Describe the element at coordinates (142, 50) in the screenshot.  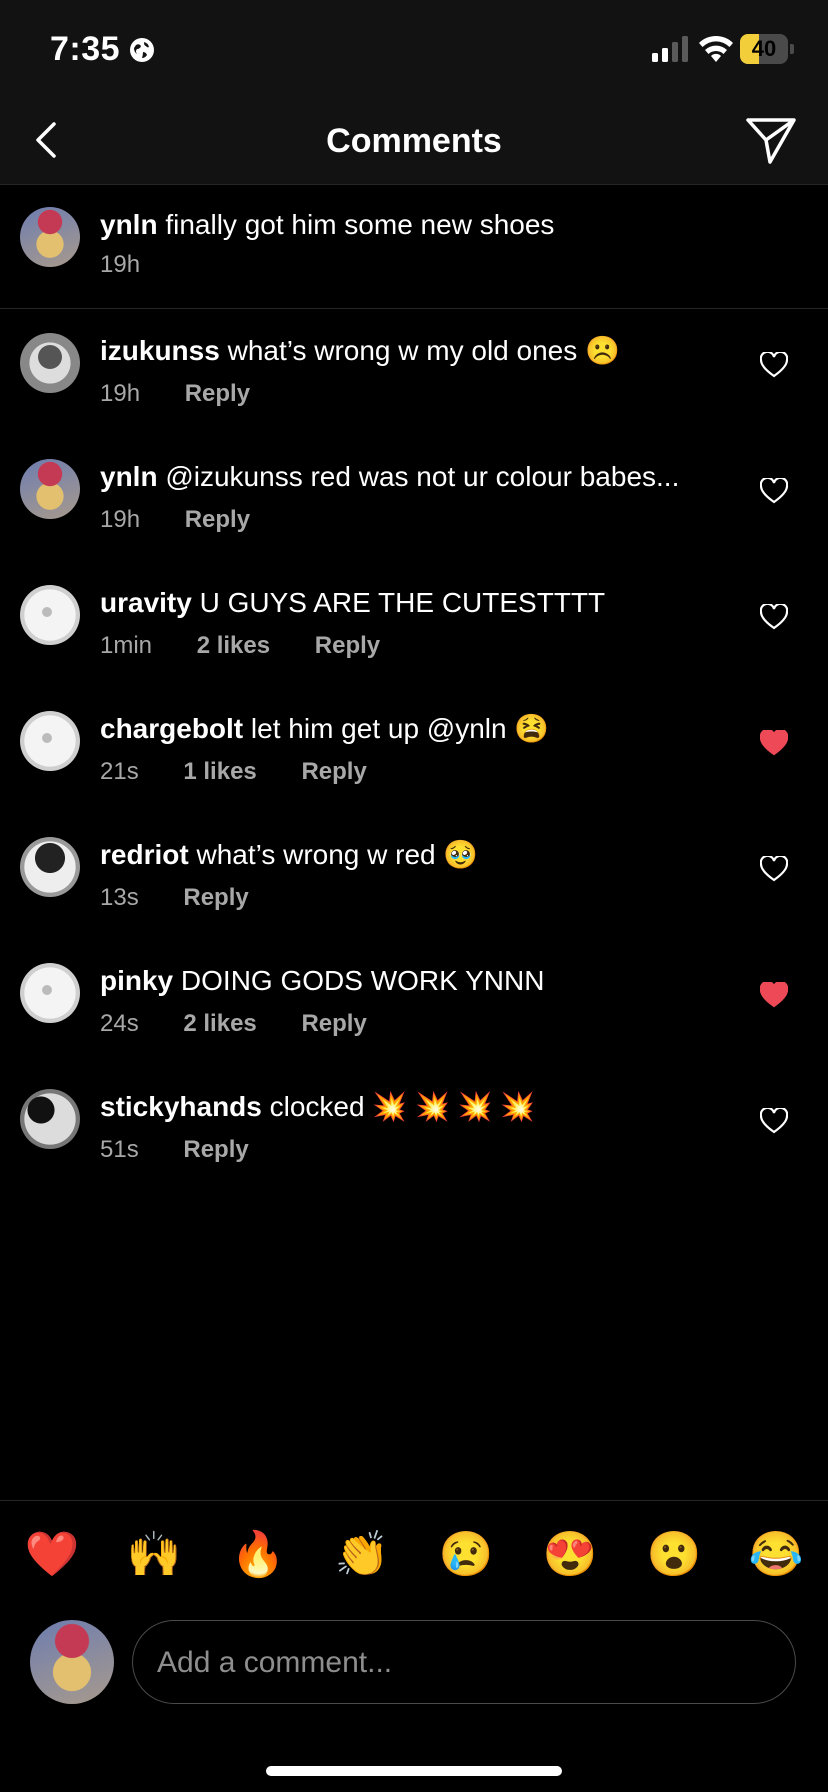
I see `globe-icon` at that location.